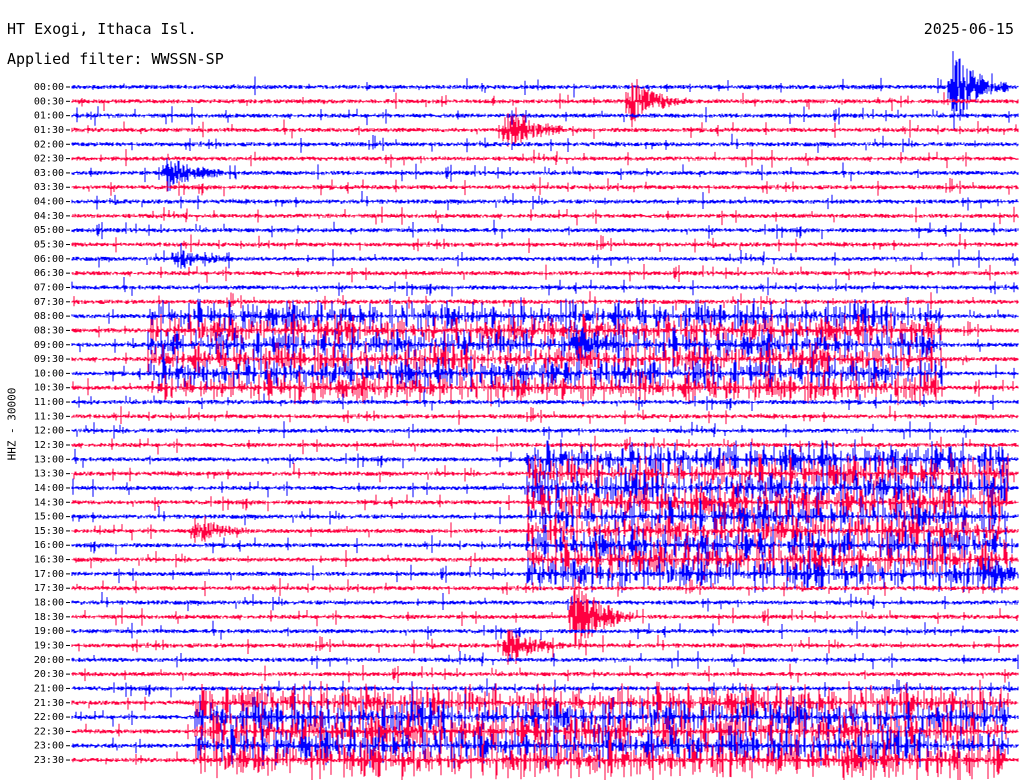 The image size is (1024, 780). I want to click on y-tick-label: 01:00, so click(49, 116).